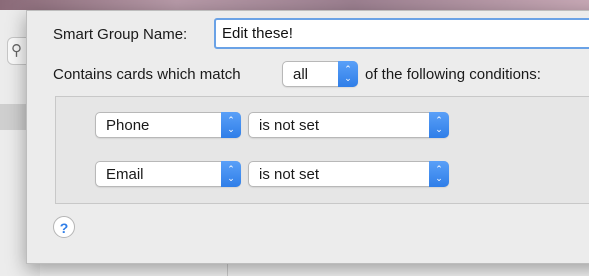  Describe the element at coordinates (125, 174) in the screenshot. I see `condition-field-value: Email` at that location.